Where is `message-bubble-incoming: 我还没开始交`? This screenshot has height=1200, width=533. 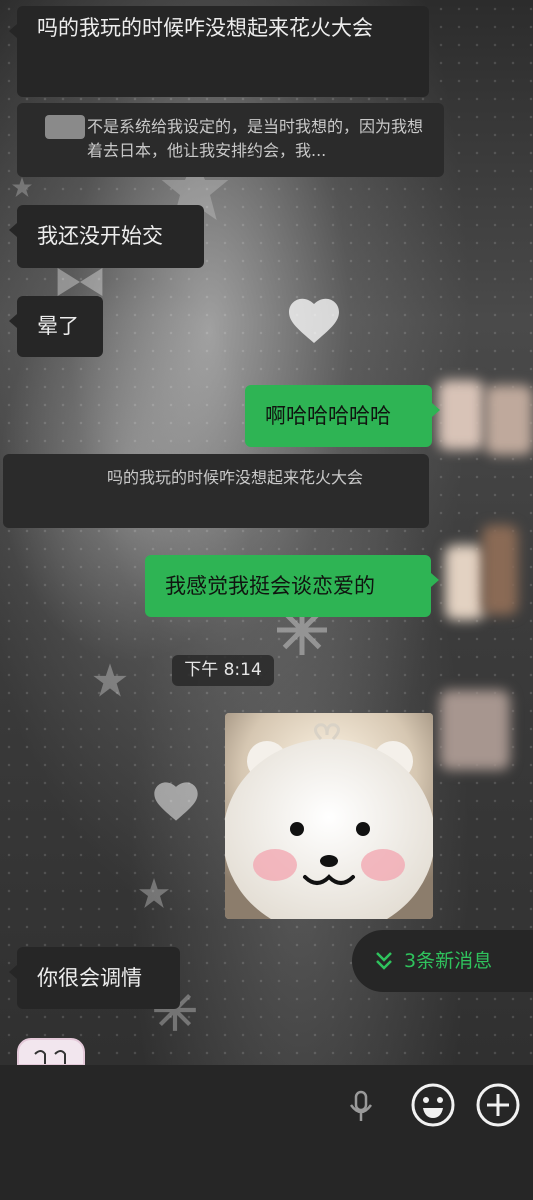
message-bubble-incoming: 我还没开始交 is located at coordinates (106, 236).